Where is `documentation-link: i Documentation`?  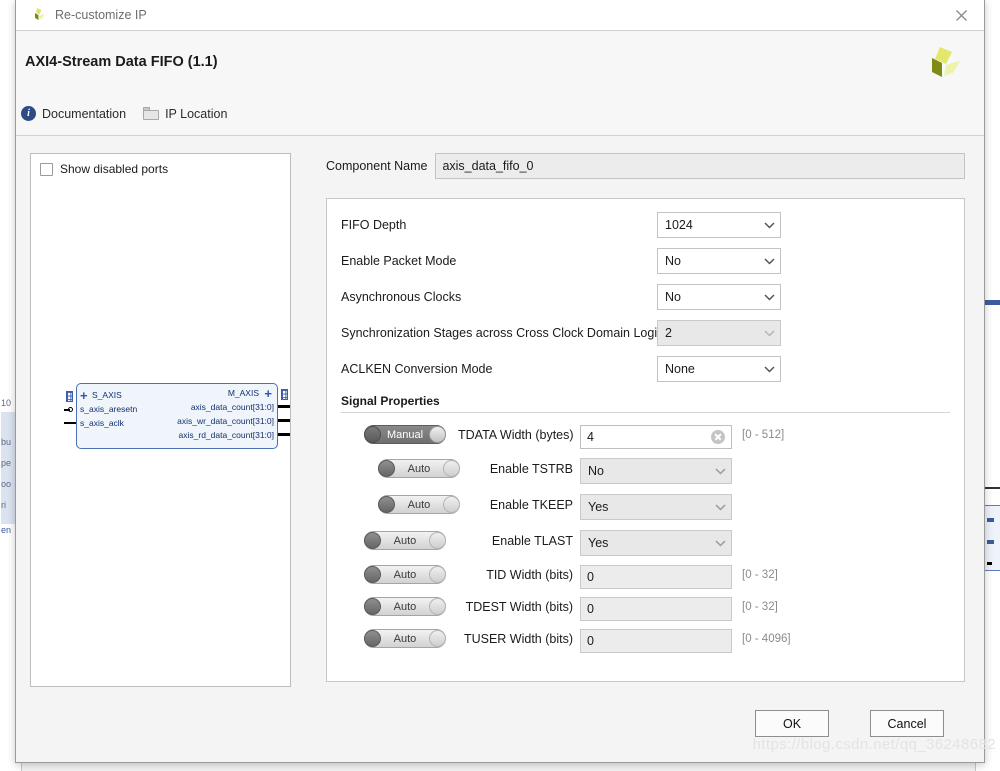
documentation-link: i Documentation is located at coordinates (73, 113).